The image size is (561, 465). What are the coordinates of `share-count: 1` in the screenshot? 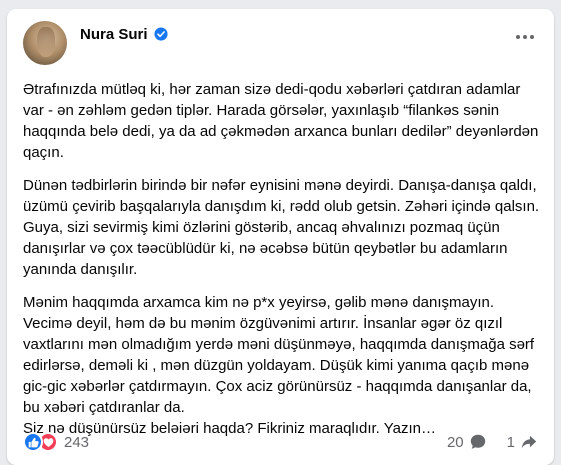 It's located at (510, 442).